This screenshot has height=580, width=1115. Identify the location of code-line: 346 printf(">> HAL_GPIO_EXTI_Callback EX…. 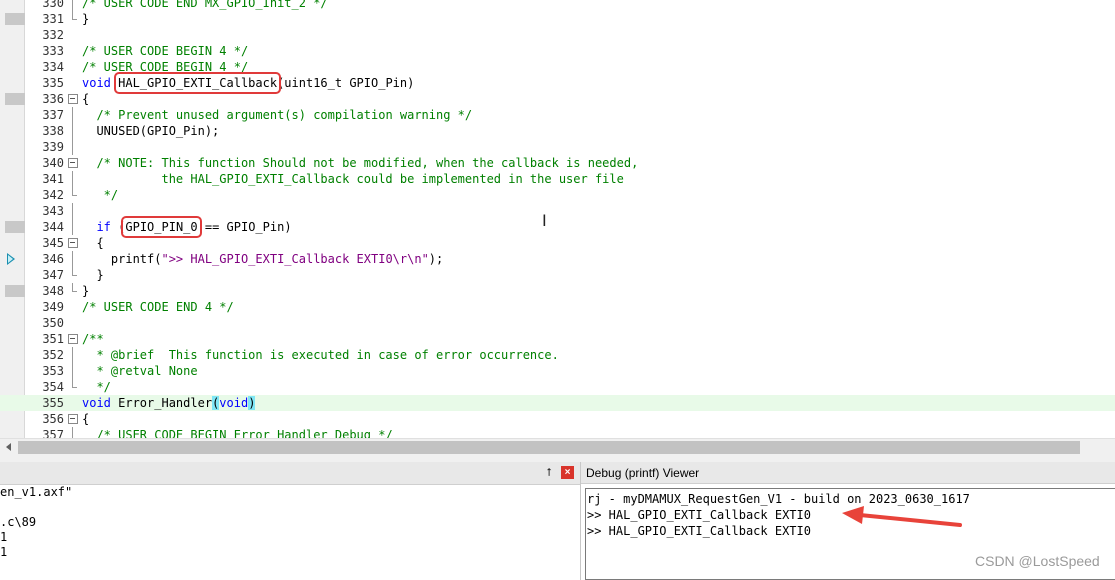
(557, 259).